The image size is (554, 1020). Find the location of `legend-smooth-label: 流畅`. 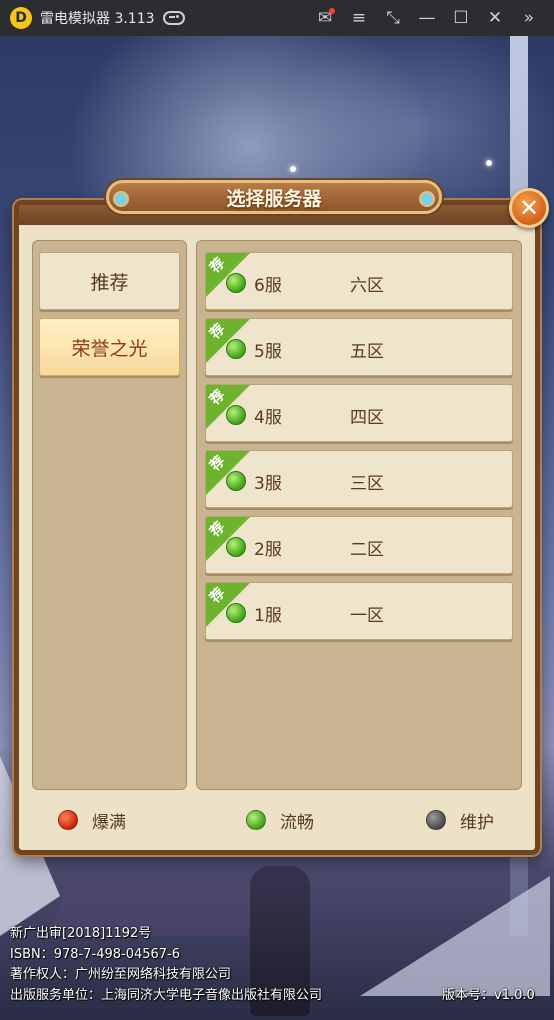

legend-smooth-label: 流畅 is located at coordinates (297, 822).